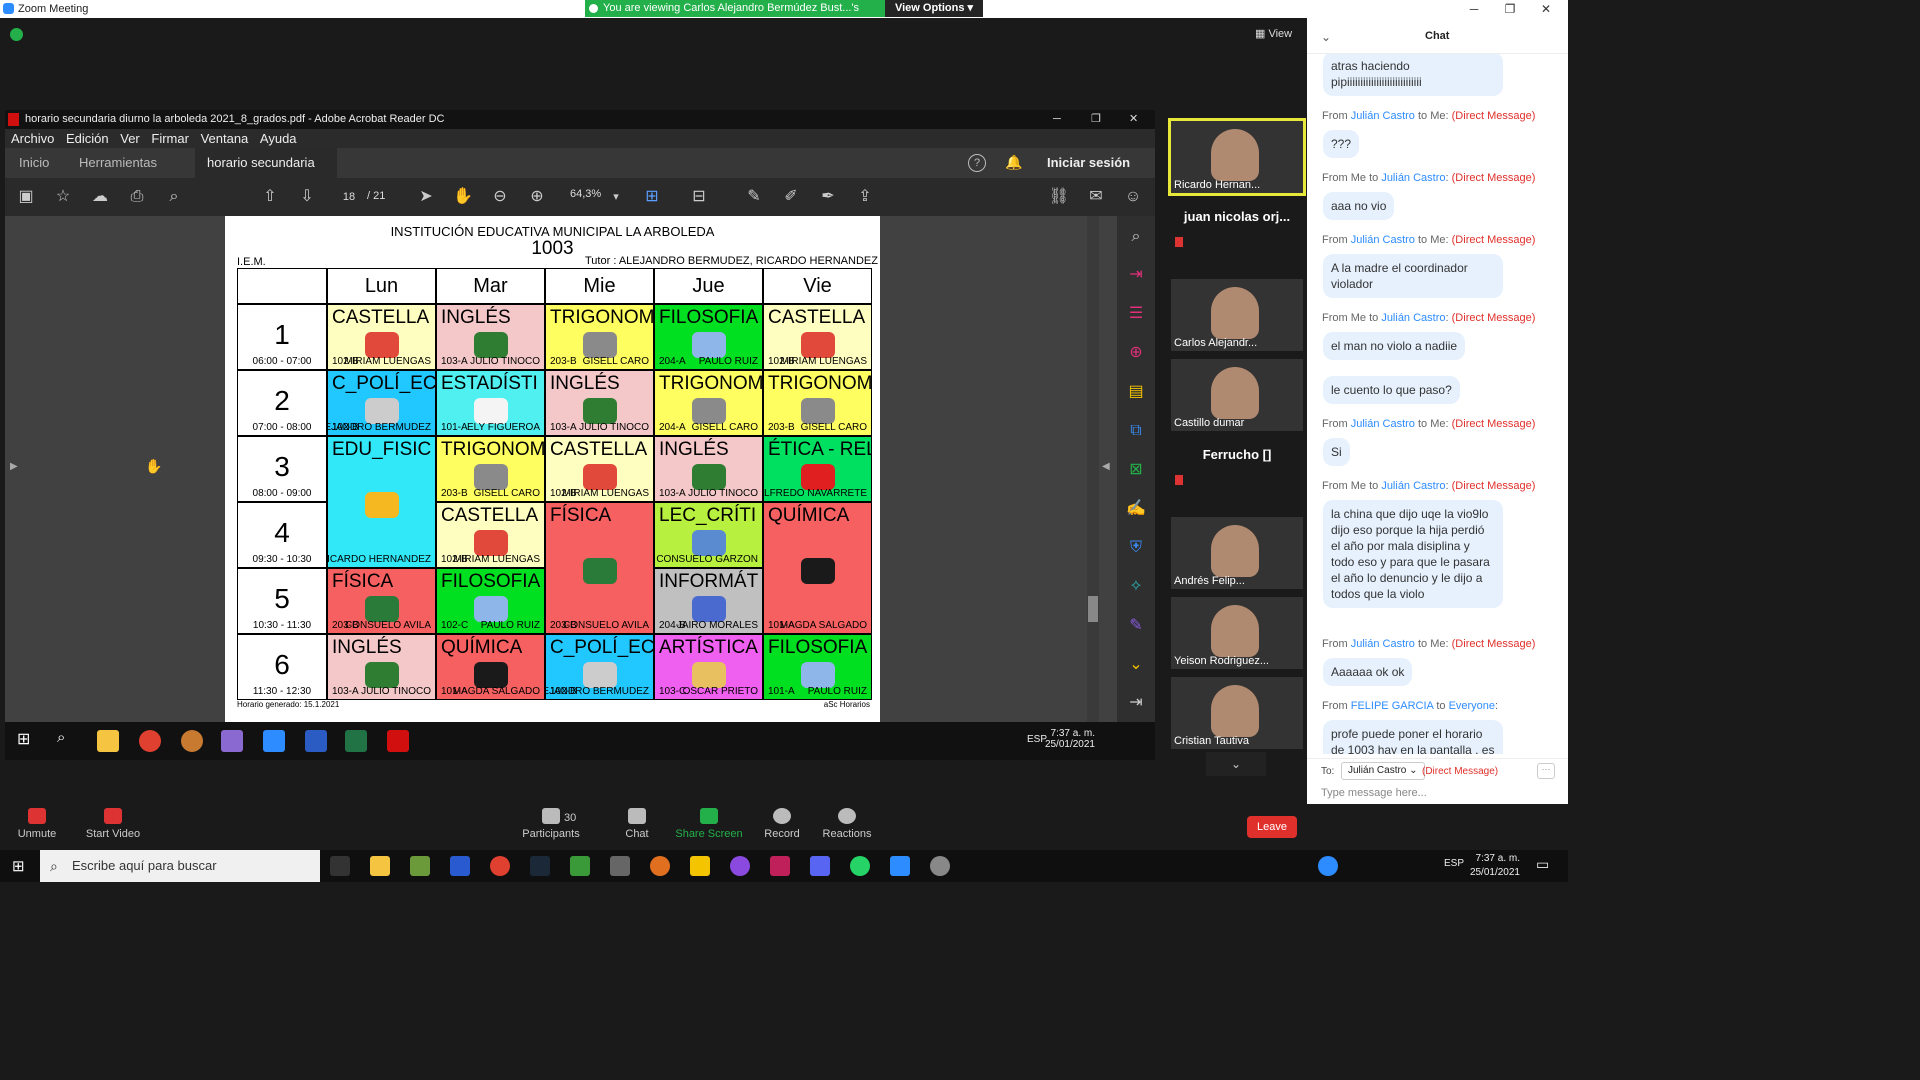 Image resolution: width=1920 pixels, height=1080 pixels. I want to click on menu-ventana: Ventana, so click(225, 138).